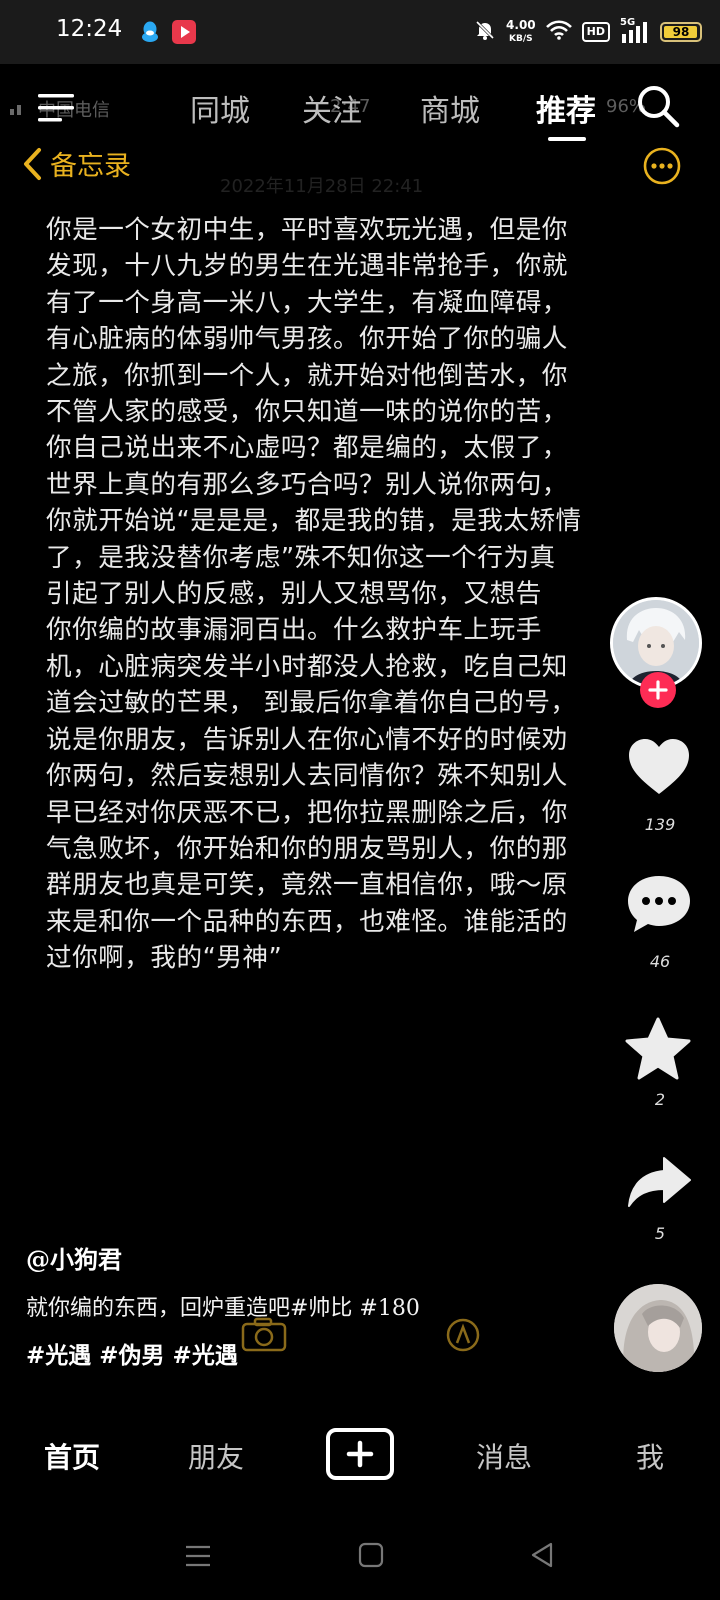  I want to click on comment-count: 46, so click(660, 961).